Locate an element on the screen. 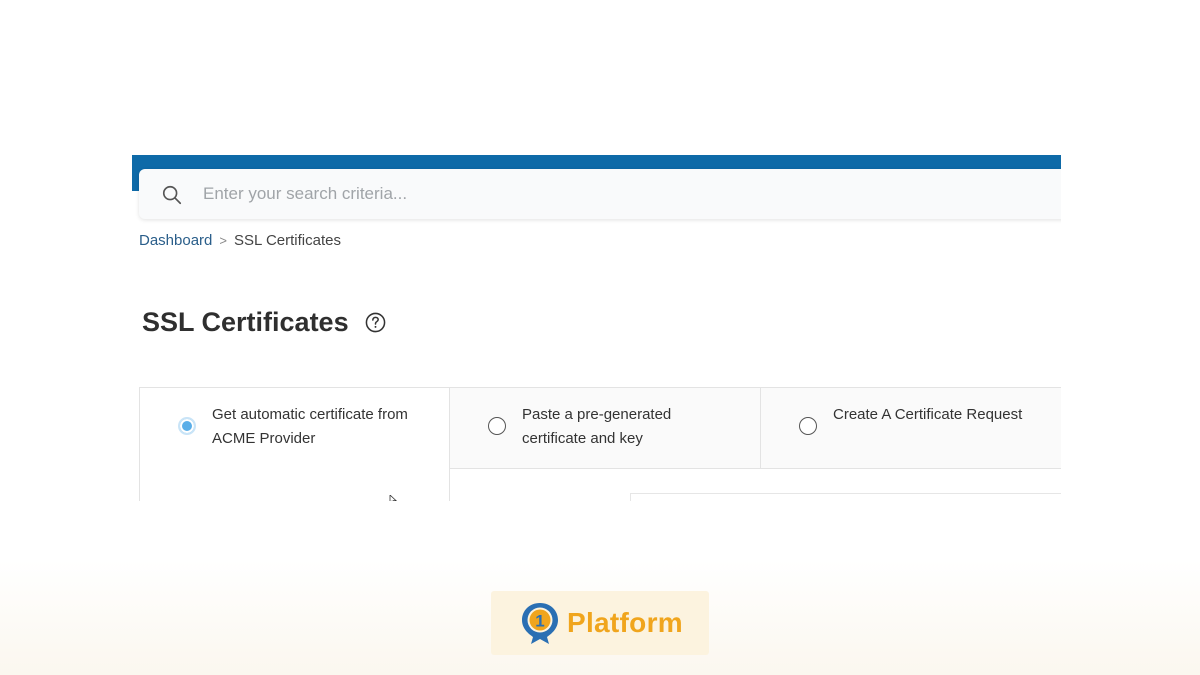 The height and width of the screenshot is (675, 1200). page-title-text: SSL Certificates is located at coordinates (245, 322).